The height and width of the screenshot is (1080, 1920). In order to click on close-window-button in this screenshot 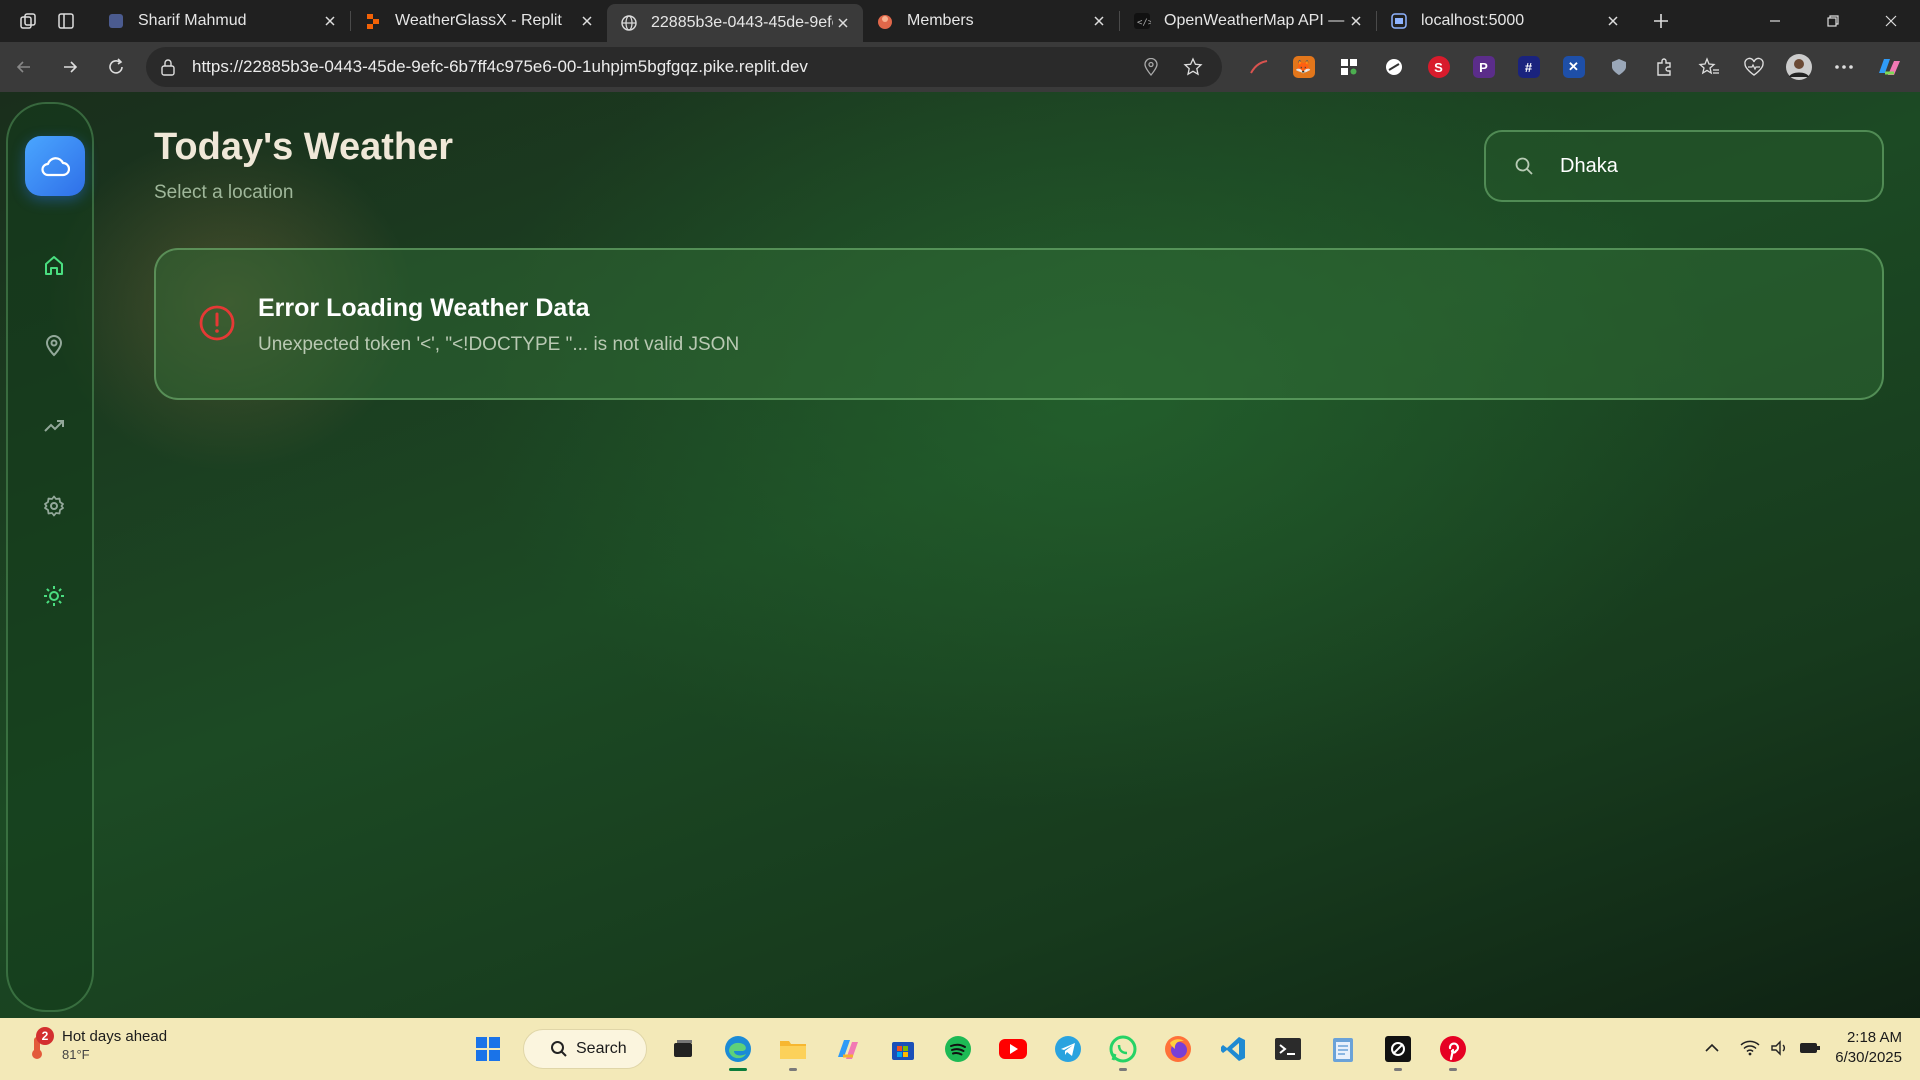, I will do `click(1891, 21)`.